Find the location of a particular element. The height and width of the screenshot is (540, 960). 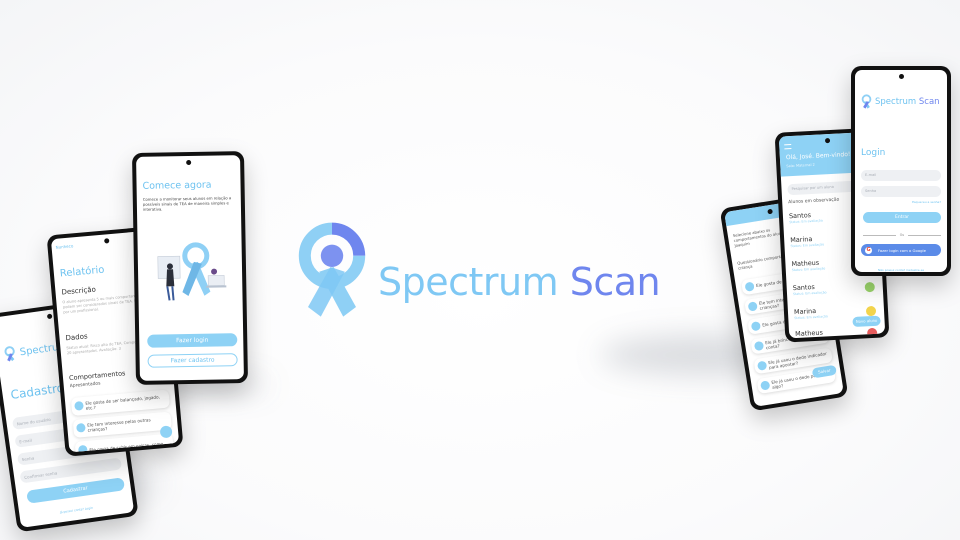

login-logo: Spectrum Scan is located at coordinates (900, 101).